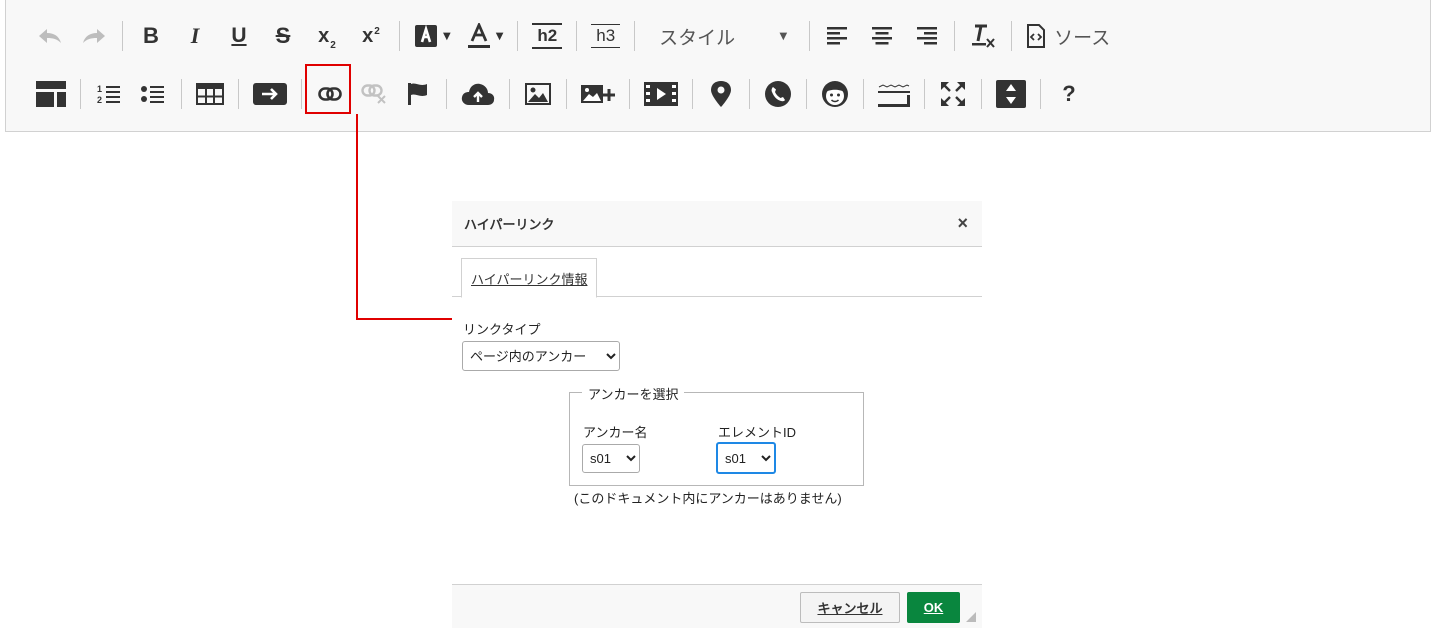  I want to click on unlink-button, so click(374, 94).